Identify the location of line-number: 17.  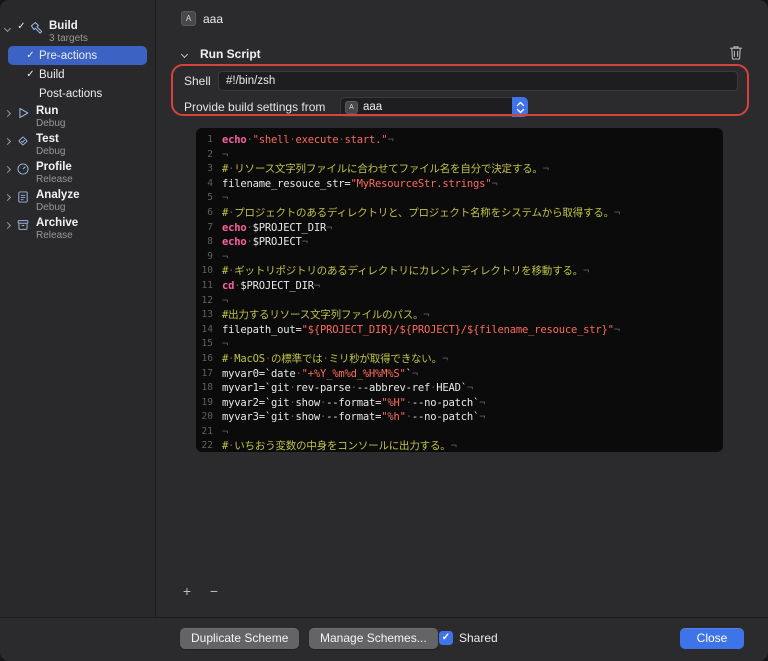
(207, 373).